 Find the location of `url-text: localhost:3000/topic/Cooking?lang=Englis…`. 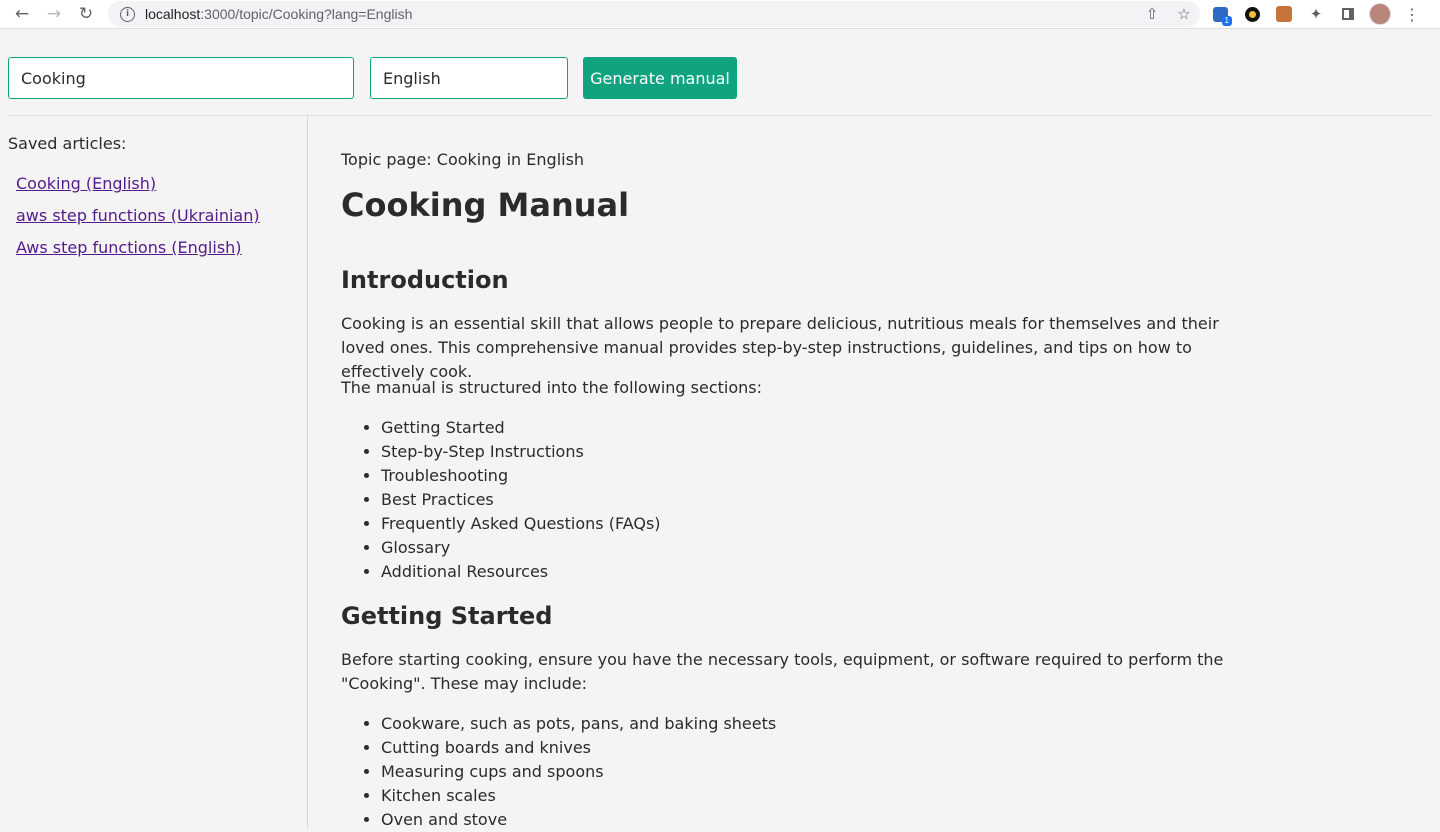

url-text: localhost:3000/topic/Cooking?lang=Englis… is located at coordinates (278, 14).